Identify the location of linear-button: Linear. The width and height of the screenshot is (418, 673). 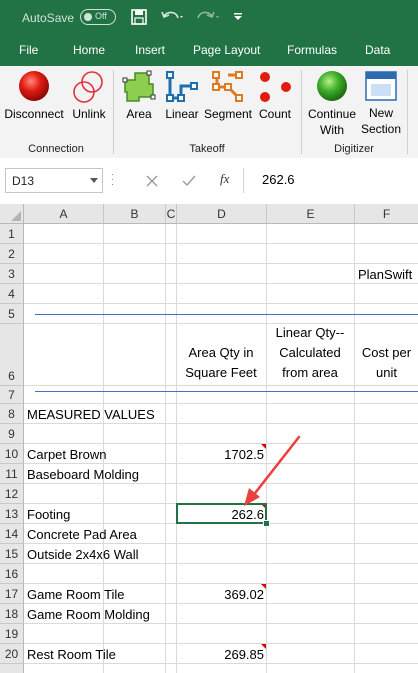
(182, 100).